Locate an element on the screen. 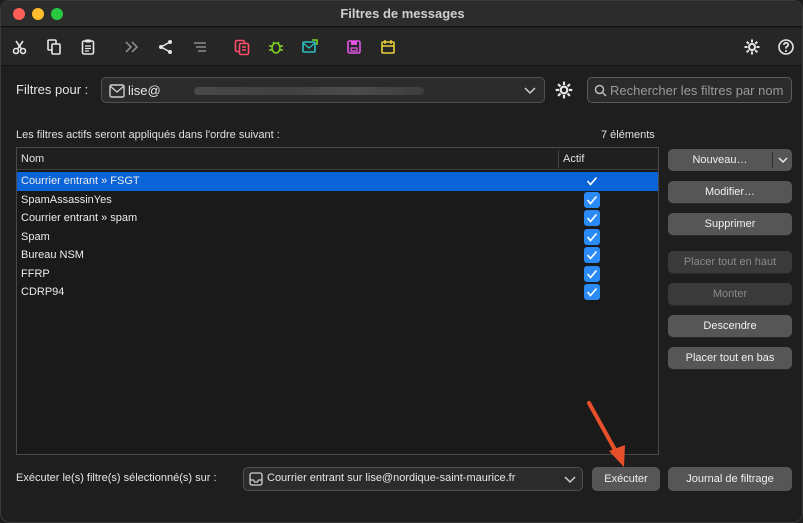 This screenshot has width=803, height=523. filter-row: SpamAssassinYes is located at coordinates (337, 200).